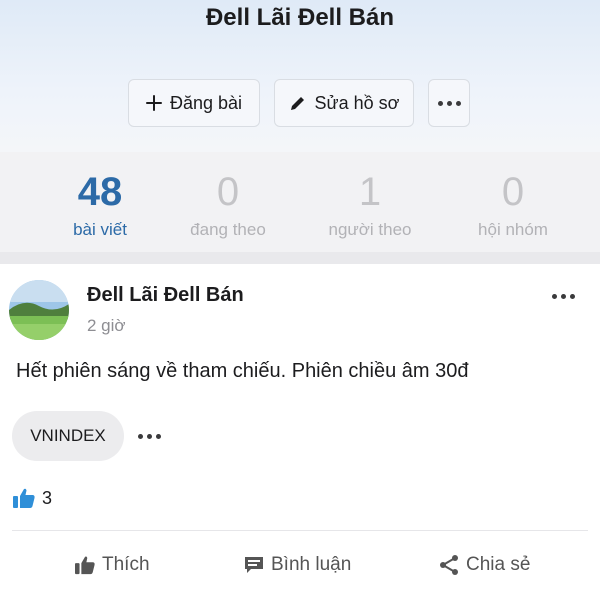 The width and height of the screenshot is (600, 600). What do you see at coordinates (254, 565) in the screenshot?
I see `comment-icon` at bounding box center [254, 565].